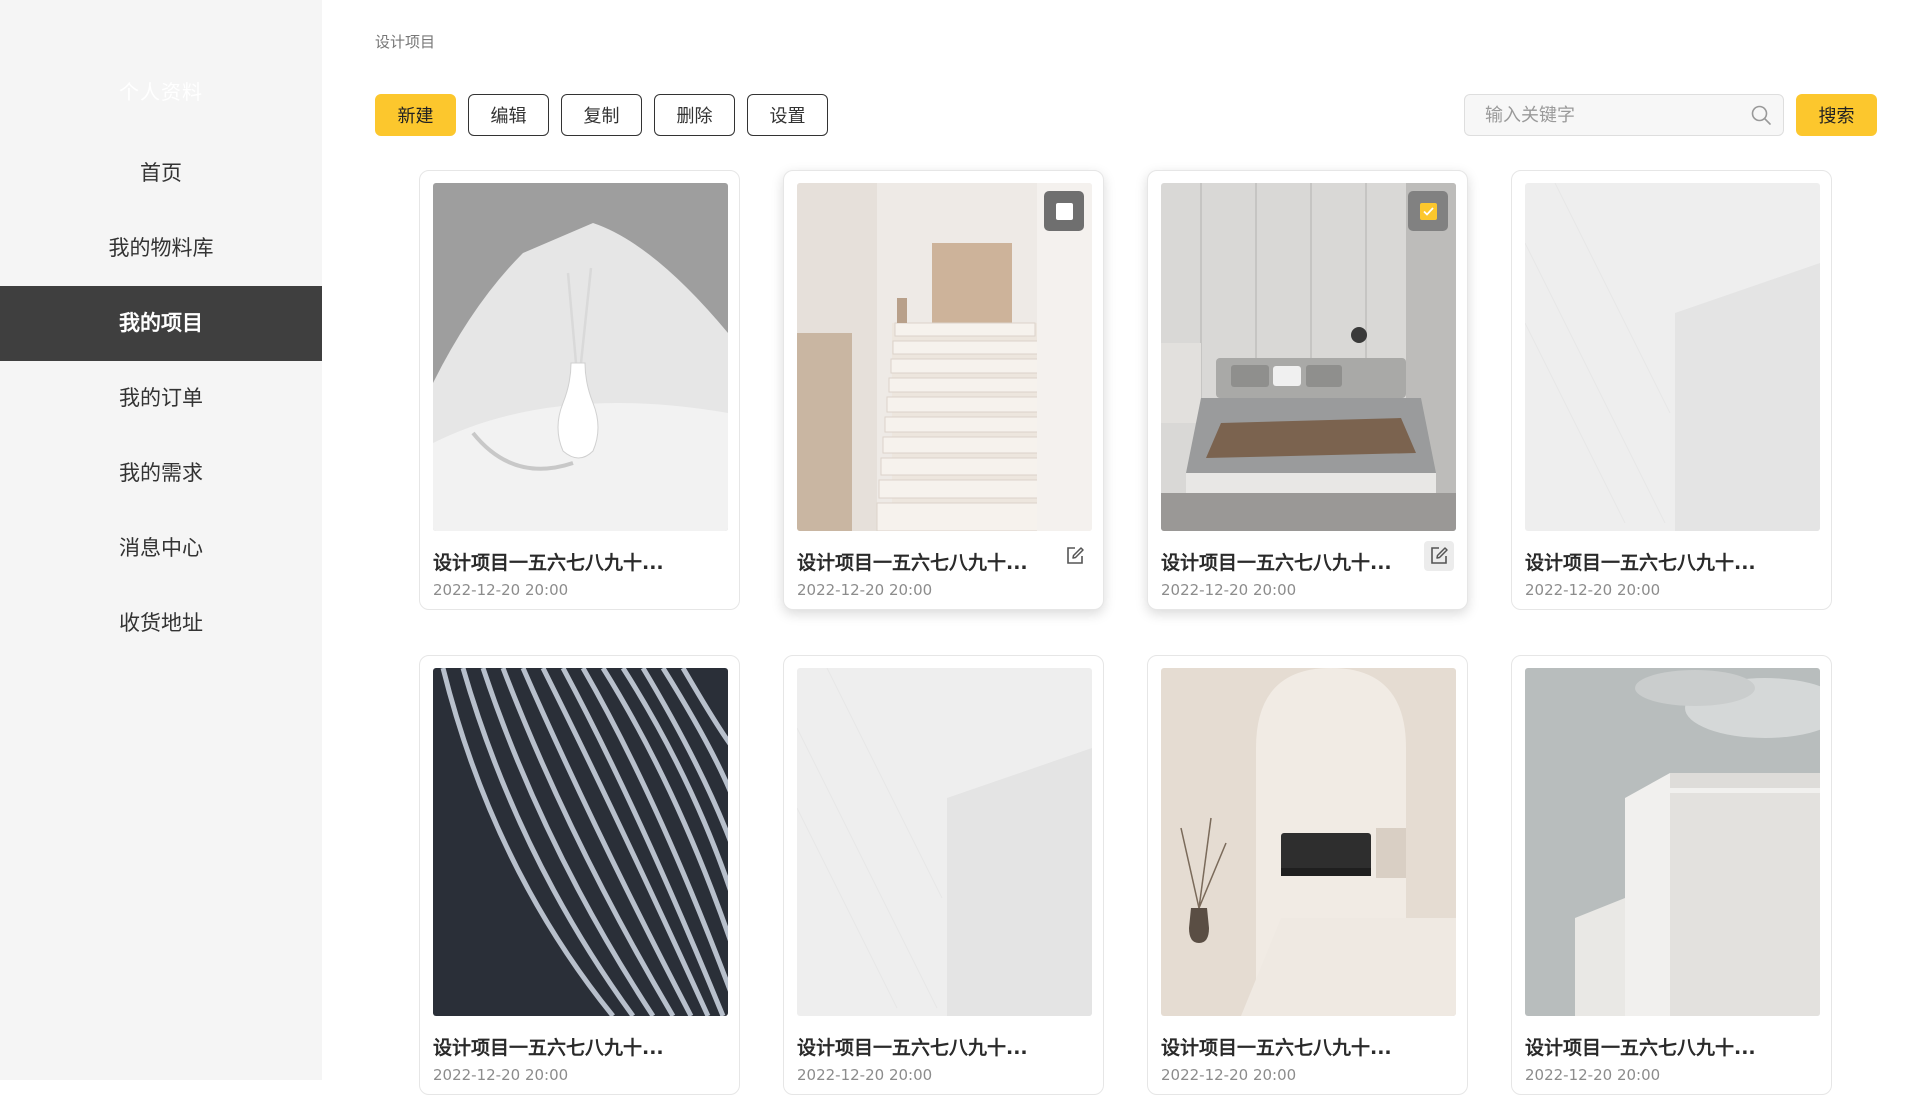 This screenshot has width=1920, height=1095. What do you see at coordinates (1836, 115) in the screenshot?
I see `search-button: 搜索` at bounding box center [1836, 115].